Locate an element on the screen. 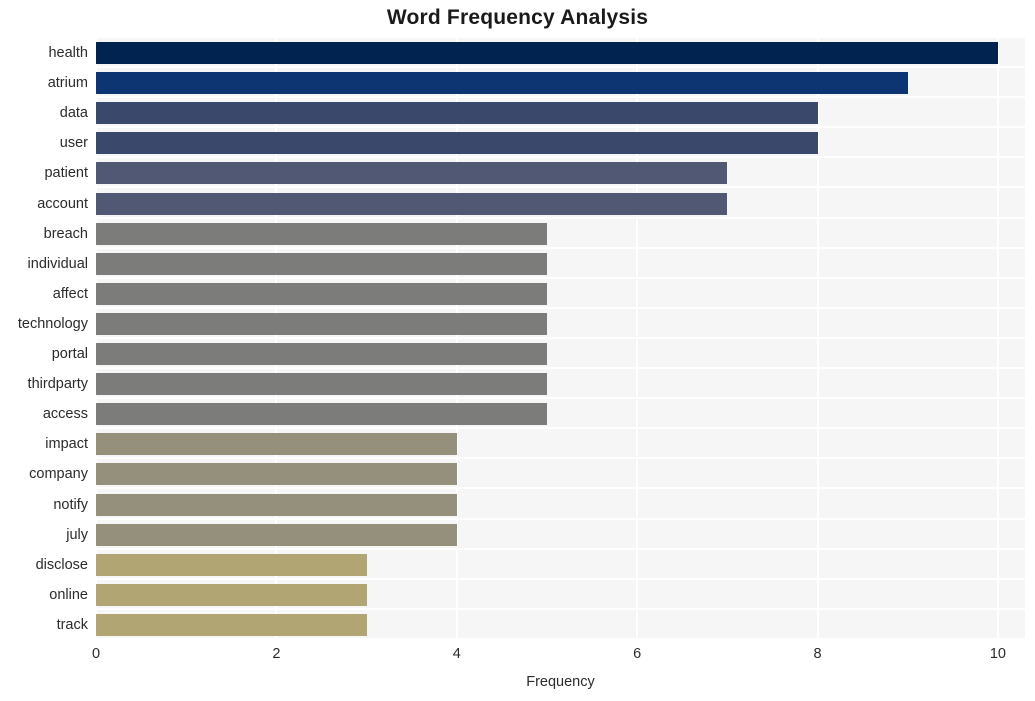 The height and width of the screenshot is (701, 1035). y-tick-label: individual is located at coordinates (57, 263).